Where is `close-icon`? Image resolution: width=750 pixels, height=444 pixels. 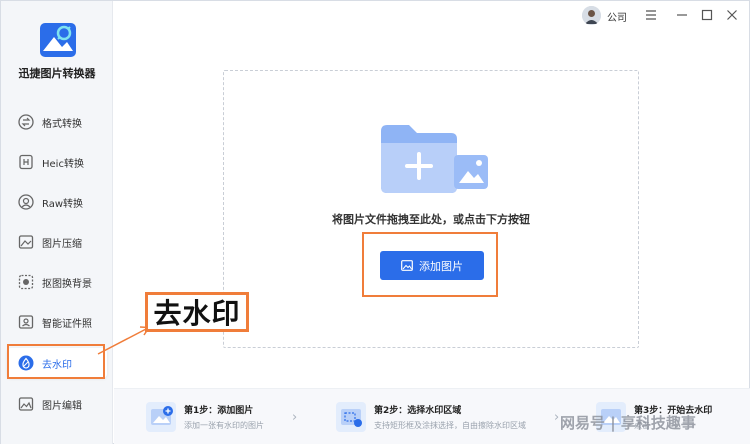 close-icon is located at coordinates (732, 15).